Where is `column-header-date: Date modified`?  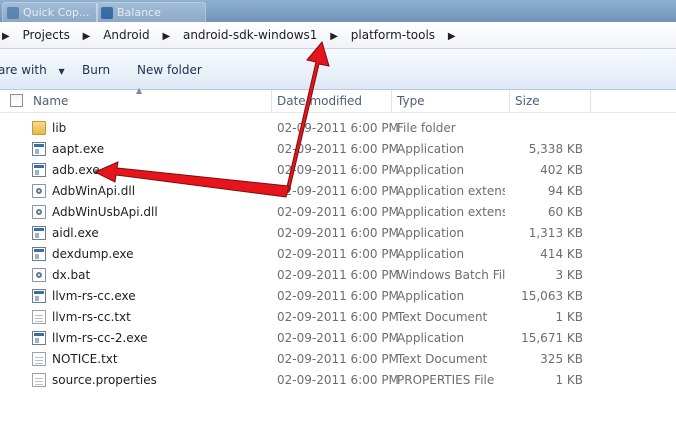
column-header-date: Date modified is located at coordinates (319, 101).